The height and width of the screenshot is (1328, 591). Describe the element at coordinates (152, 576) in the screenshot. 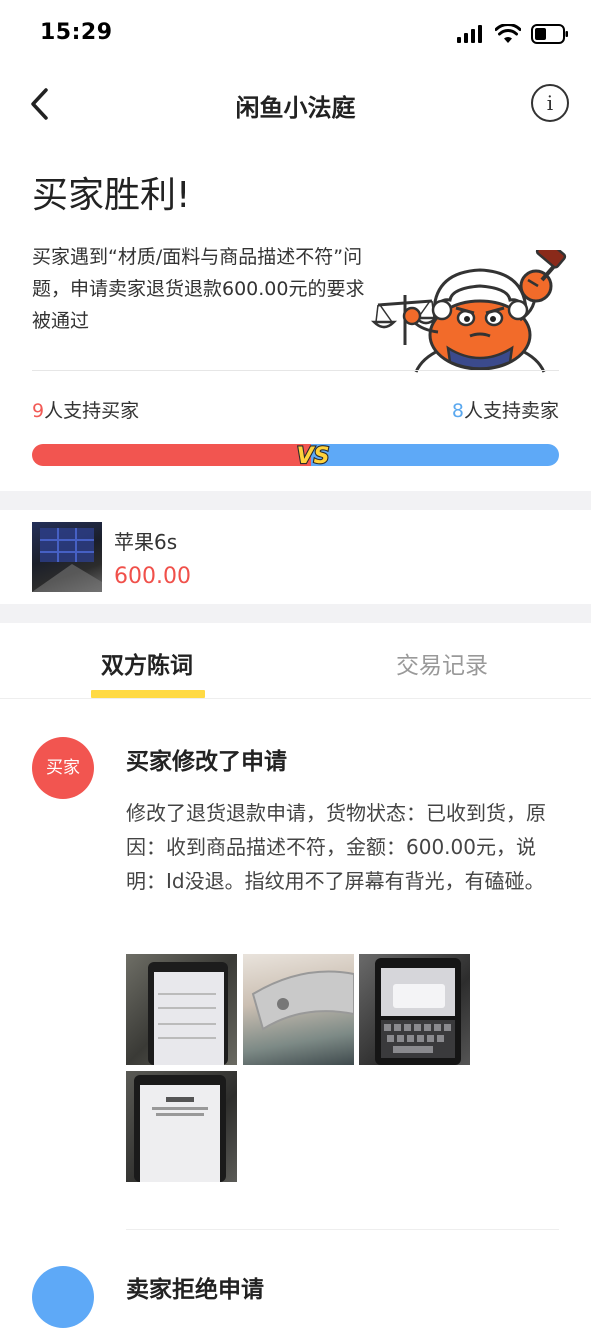

I see `product-price: 600.00` at that location.